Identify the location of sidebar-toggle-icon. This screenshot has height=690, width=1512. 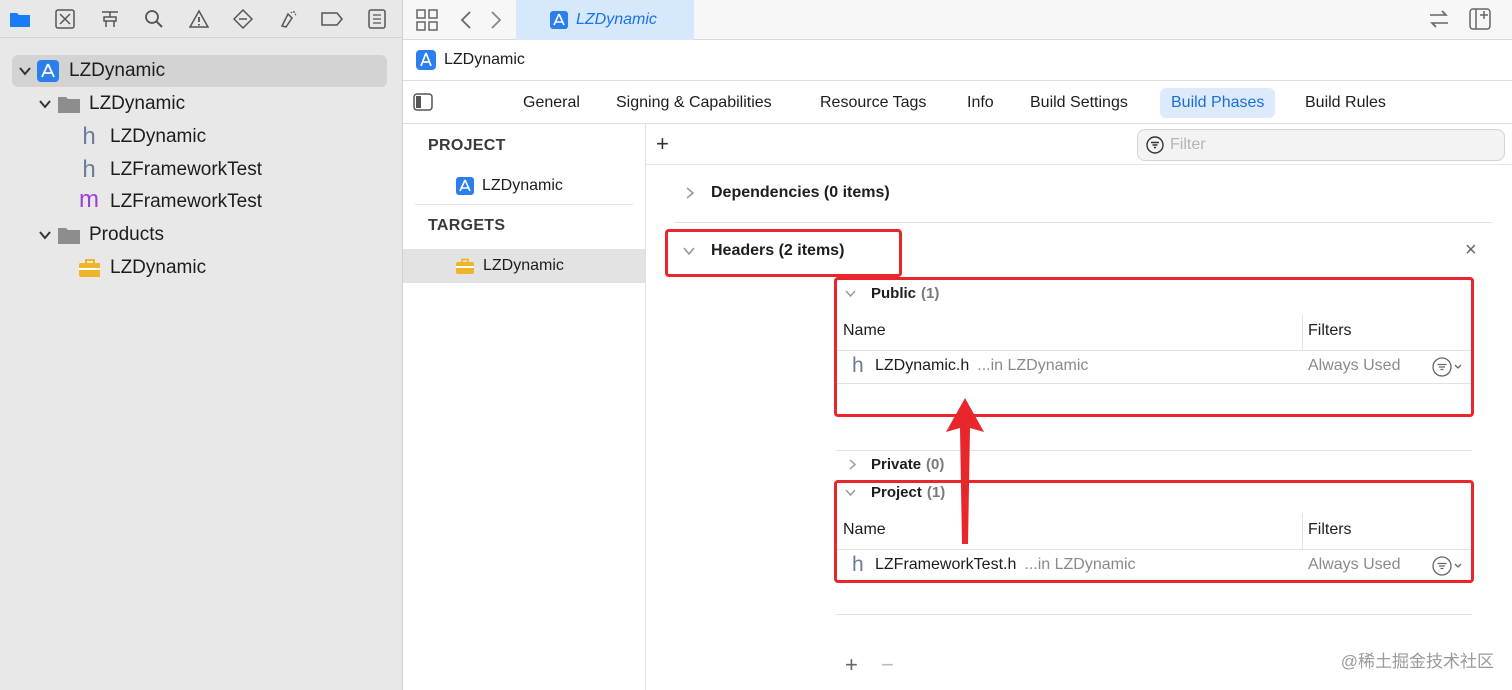
(423, 102).